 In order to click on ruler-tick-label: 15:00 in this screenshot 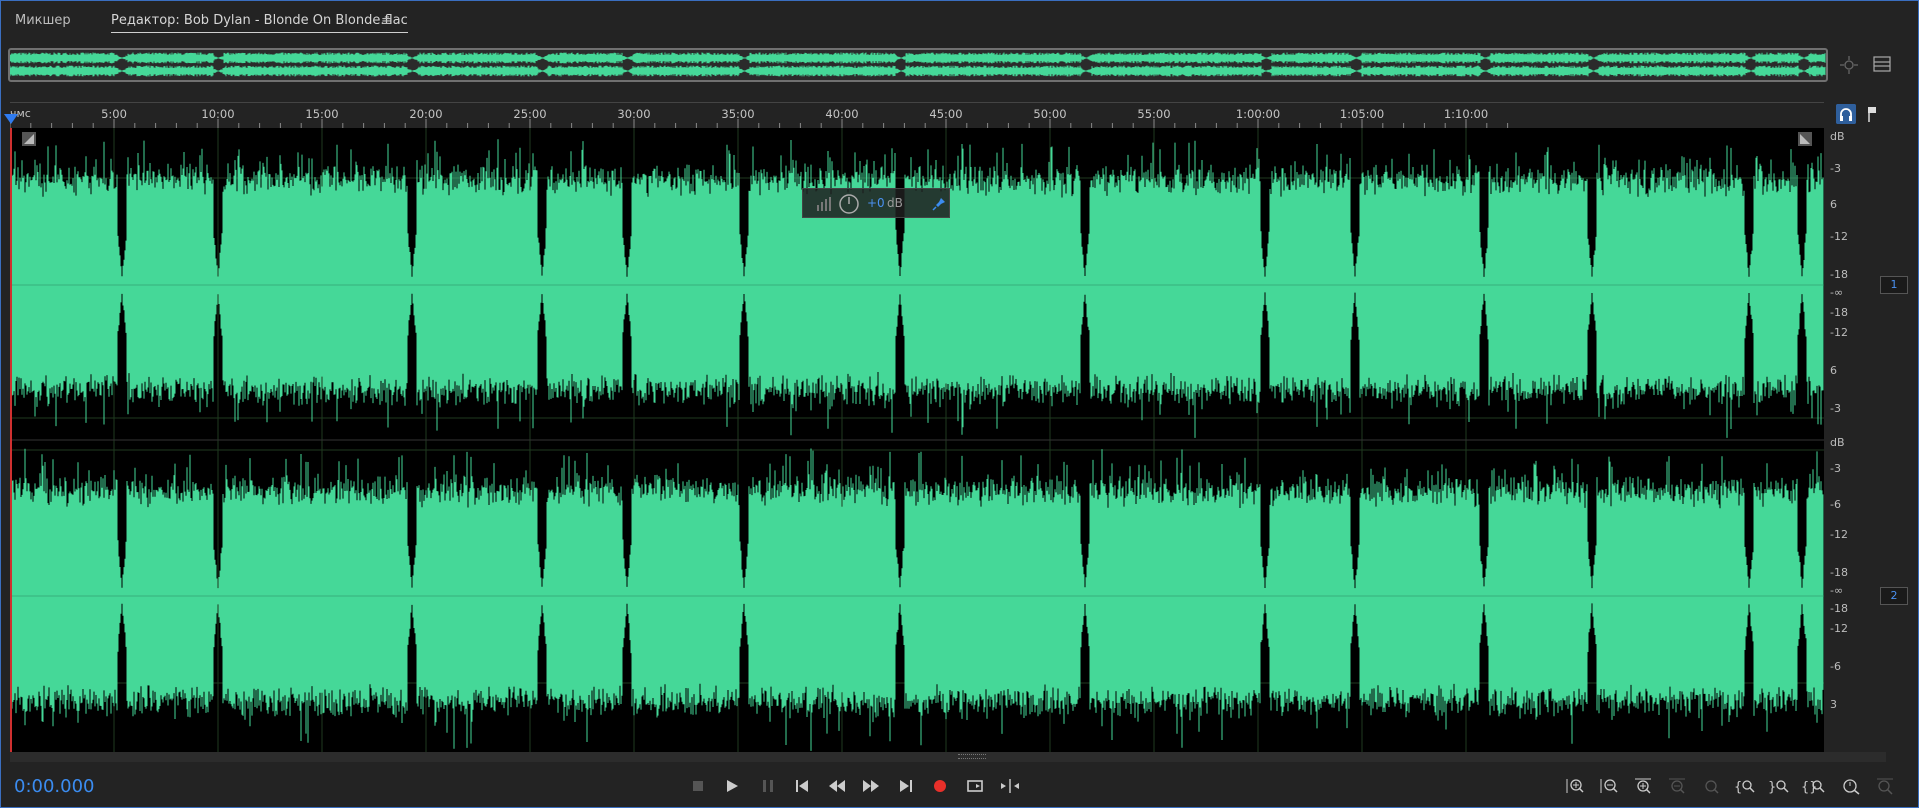, I will do `click(322, 114)`.